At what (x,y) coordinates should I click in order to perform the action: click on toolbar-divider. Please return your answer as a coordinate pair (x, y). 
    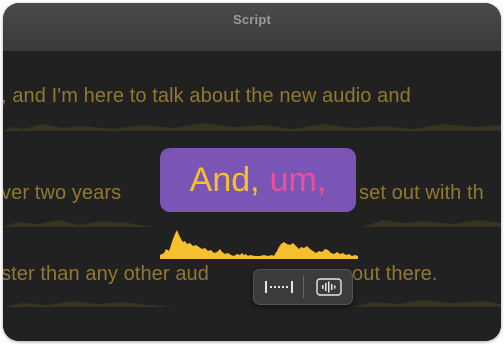
    Looking at the image, I should click on (303, 287).